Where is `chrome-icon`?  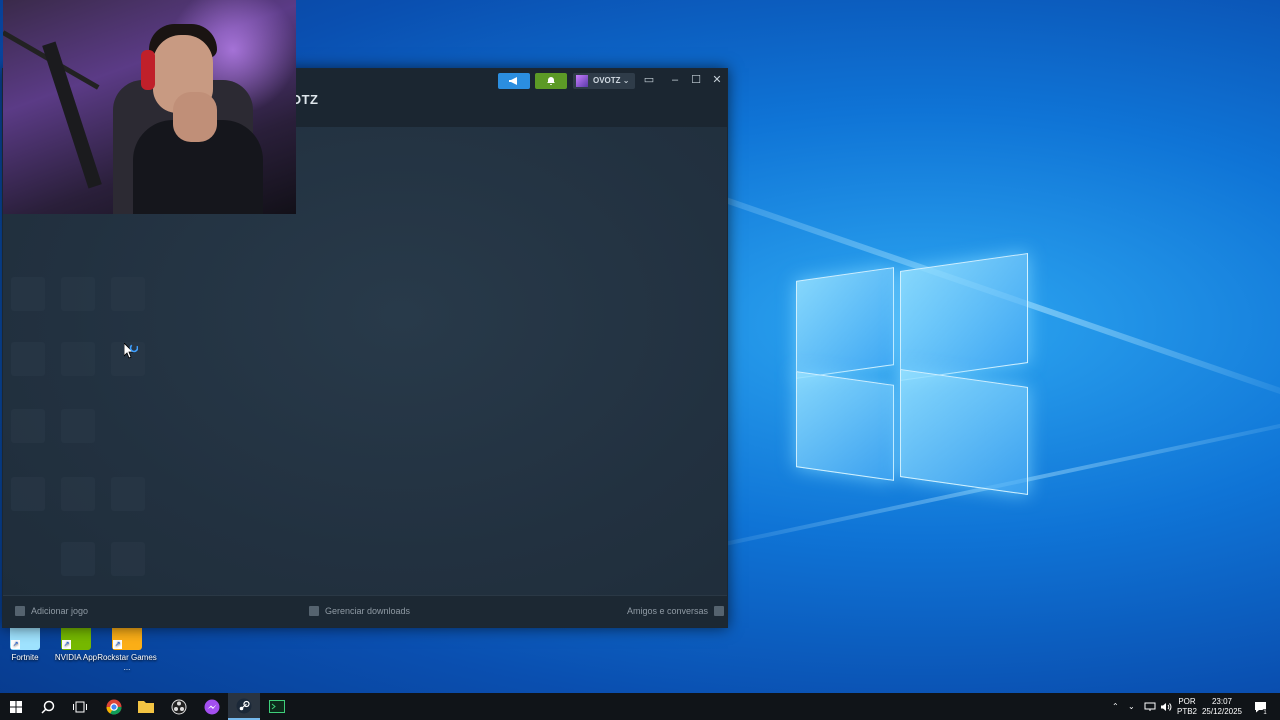
chrome-icon is located at coordinates (114, 707).